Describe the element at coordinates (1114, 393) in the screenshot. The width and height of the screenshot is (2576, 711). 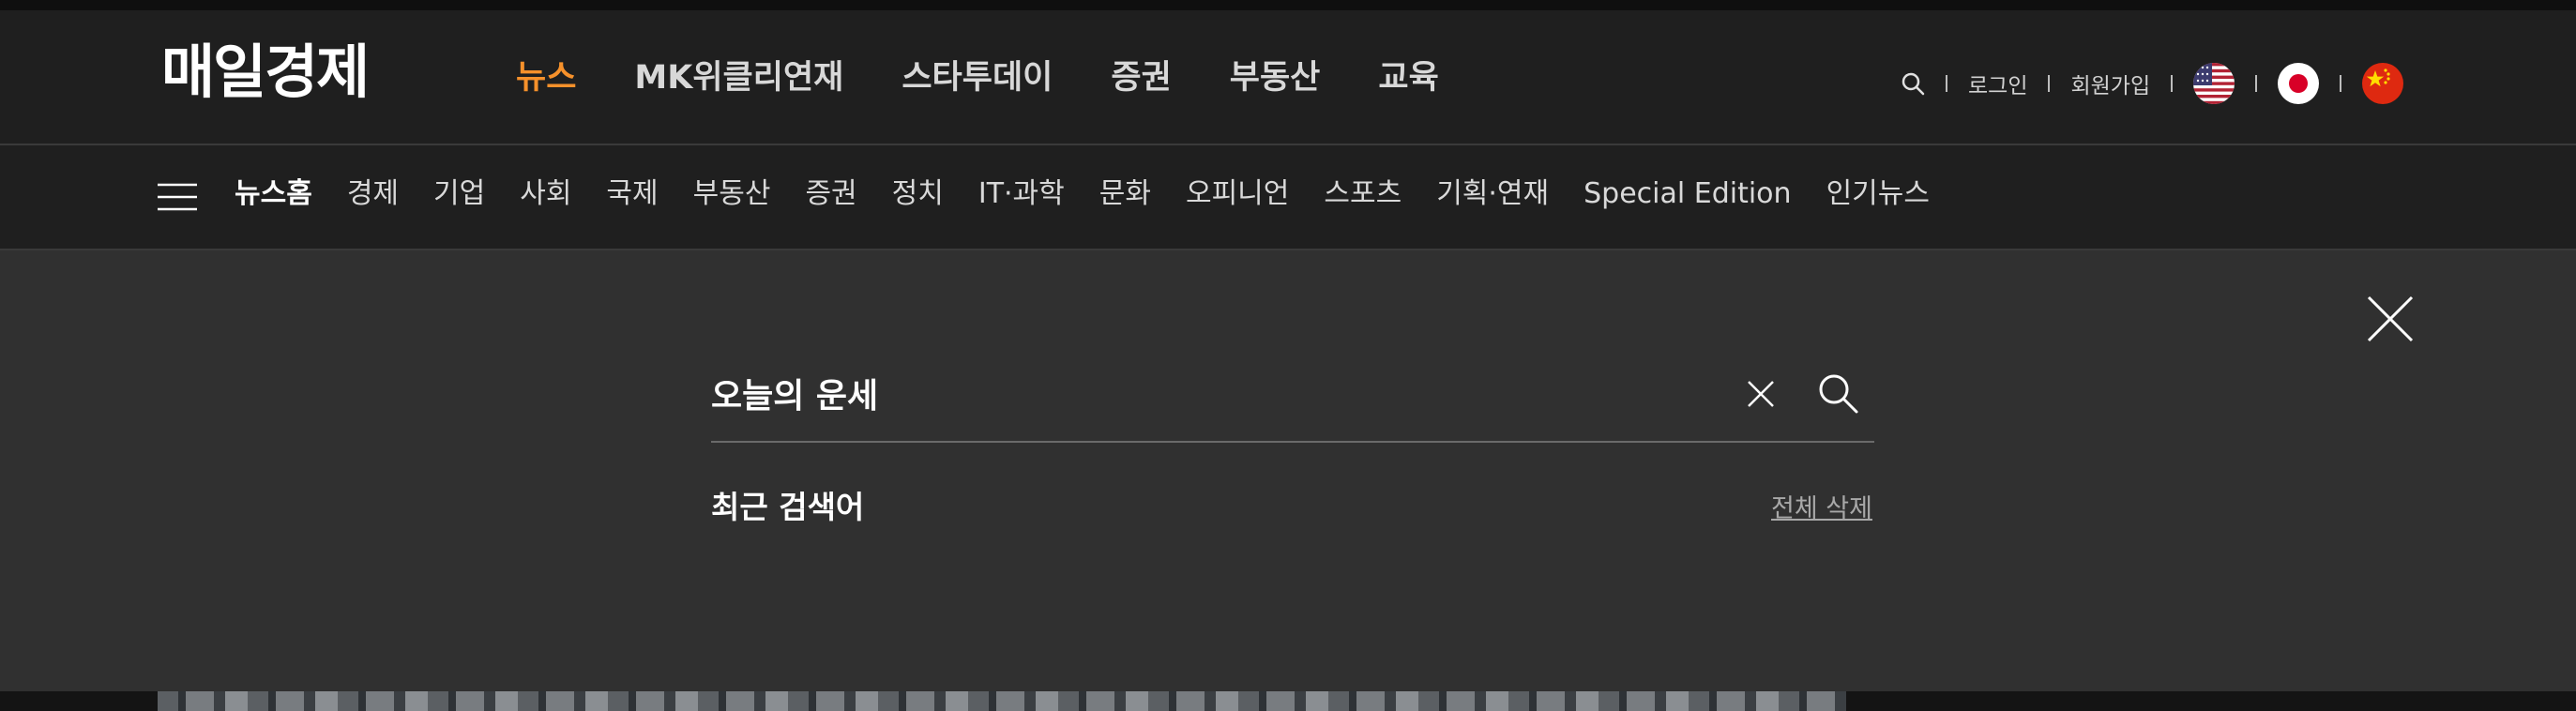
I see `search-input` at that location.